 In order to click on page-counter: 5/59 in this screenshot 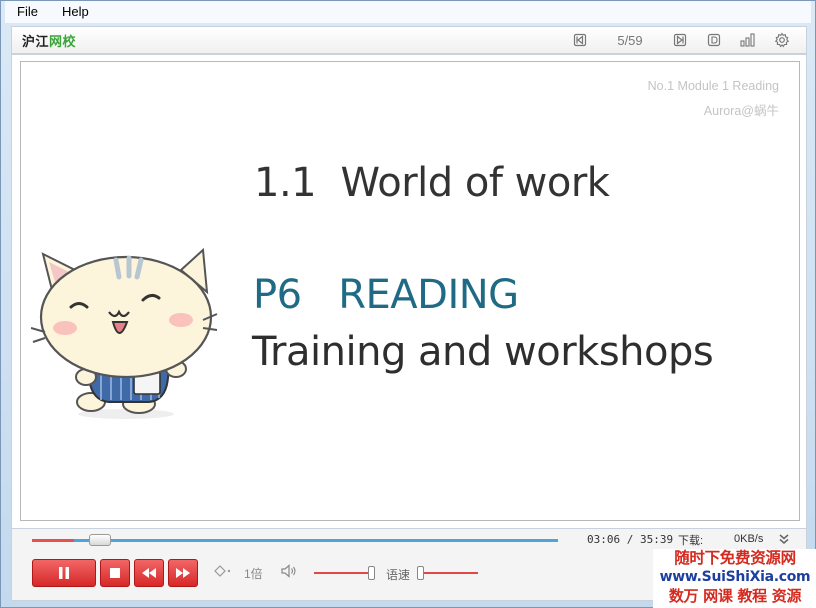, I will do `click(630, 40)`.